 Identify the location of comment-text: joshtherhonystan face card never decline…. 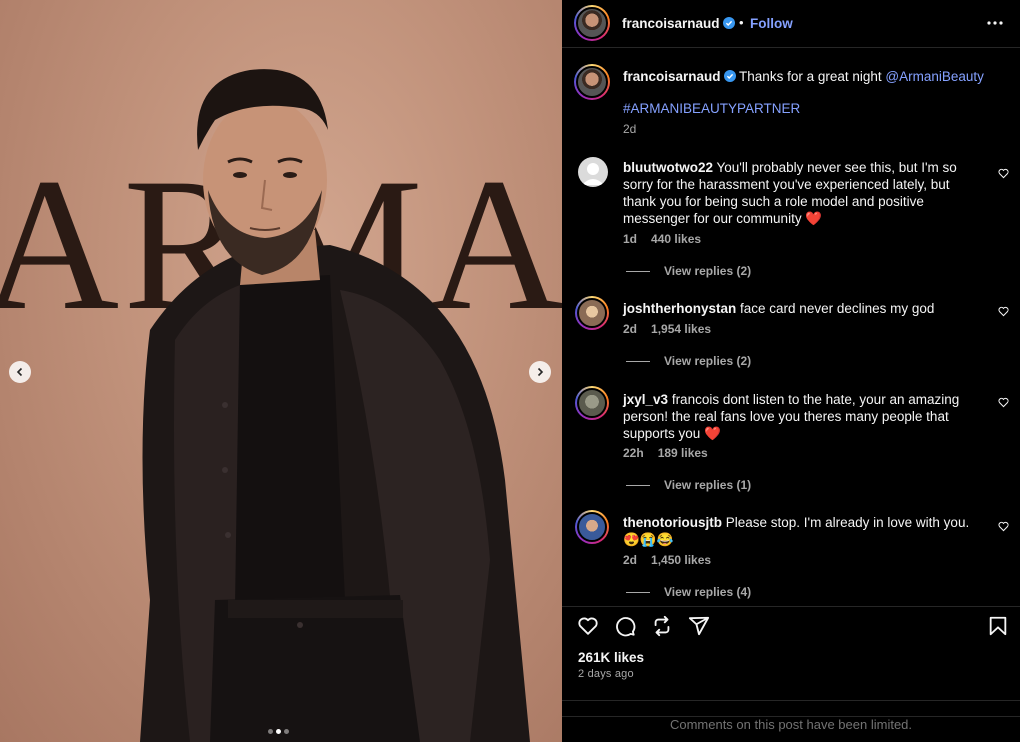
(803, 308).